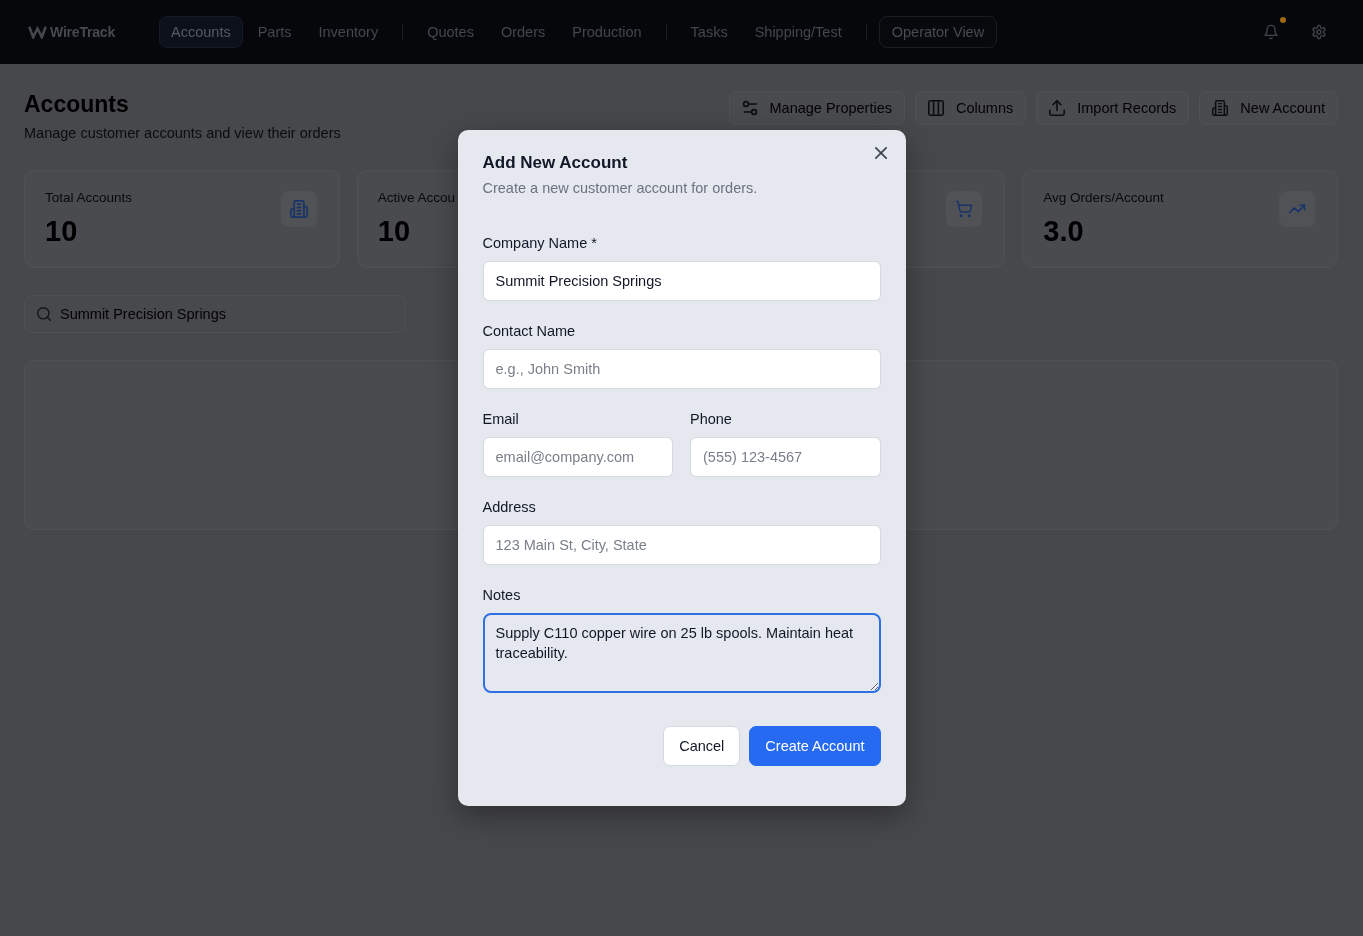 Image resolution: width=1363 pixels, height=936 pixels. I want to click on notes-textarea: Supply C110 copper wire on 25 lb spools. Maintain heat traceability., so click(681, 653).